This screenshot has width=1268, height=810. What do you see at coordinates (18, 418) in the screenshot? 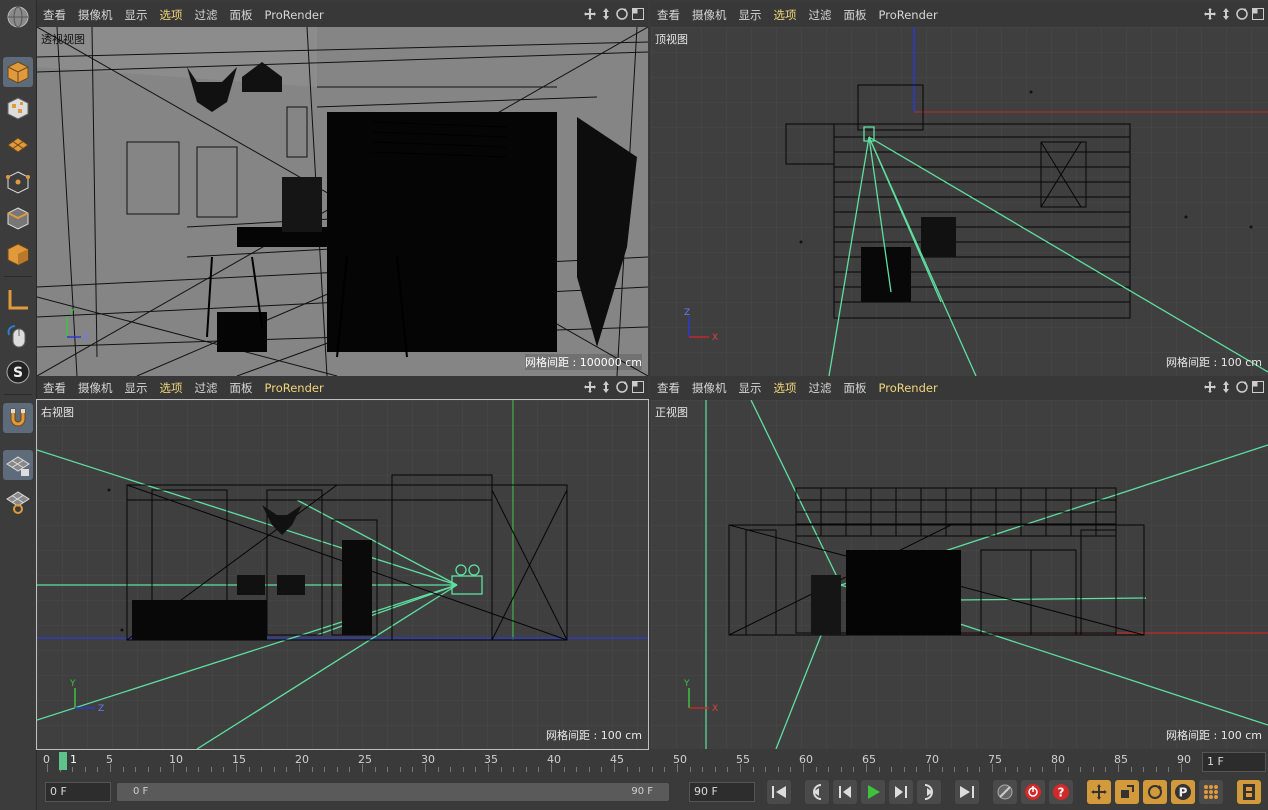
I see `magnet-icon` at bounding box center [18, 418].